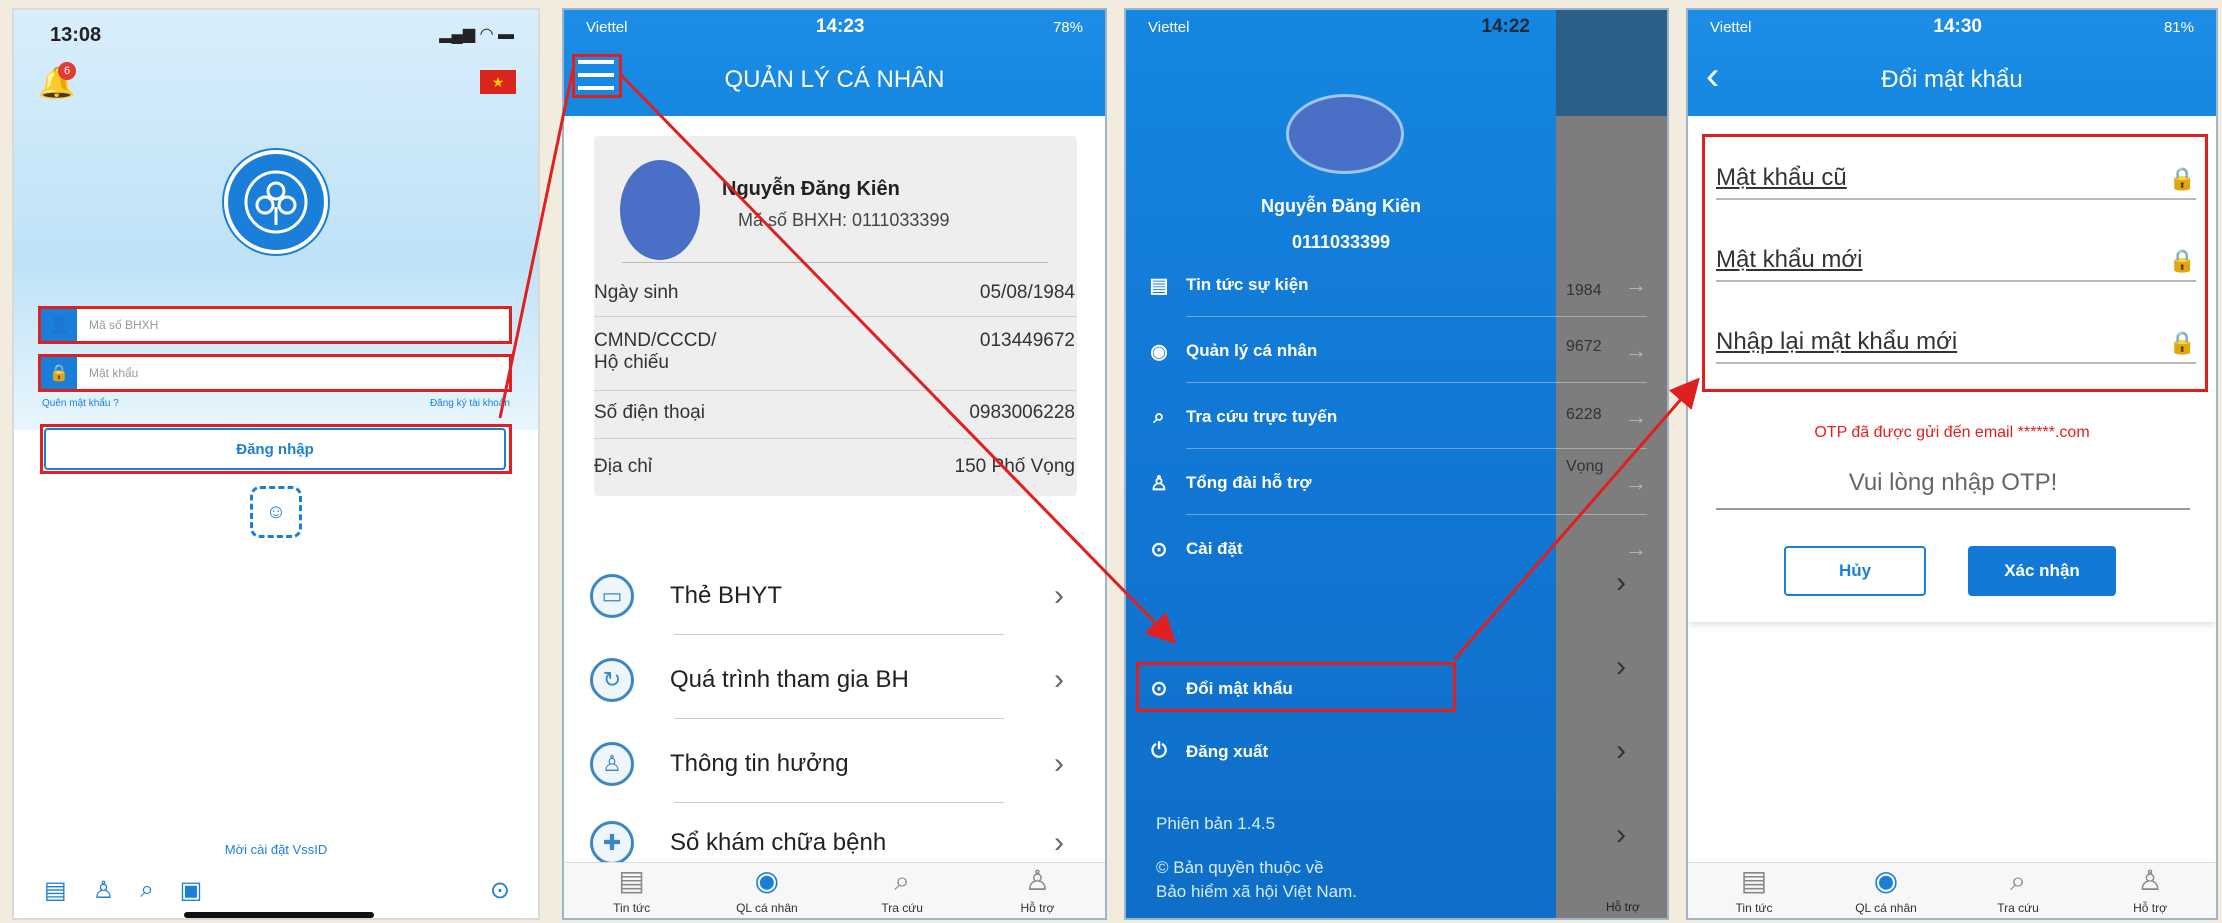  Describe the element at coordinates (1837, 341) in the screenshot. I see `field-label: Nhập lại mật khẩu mới` at that location.